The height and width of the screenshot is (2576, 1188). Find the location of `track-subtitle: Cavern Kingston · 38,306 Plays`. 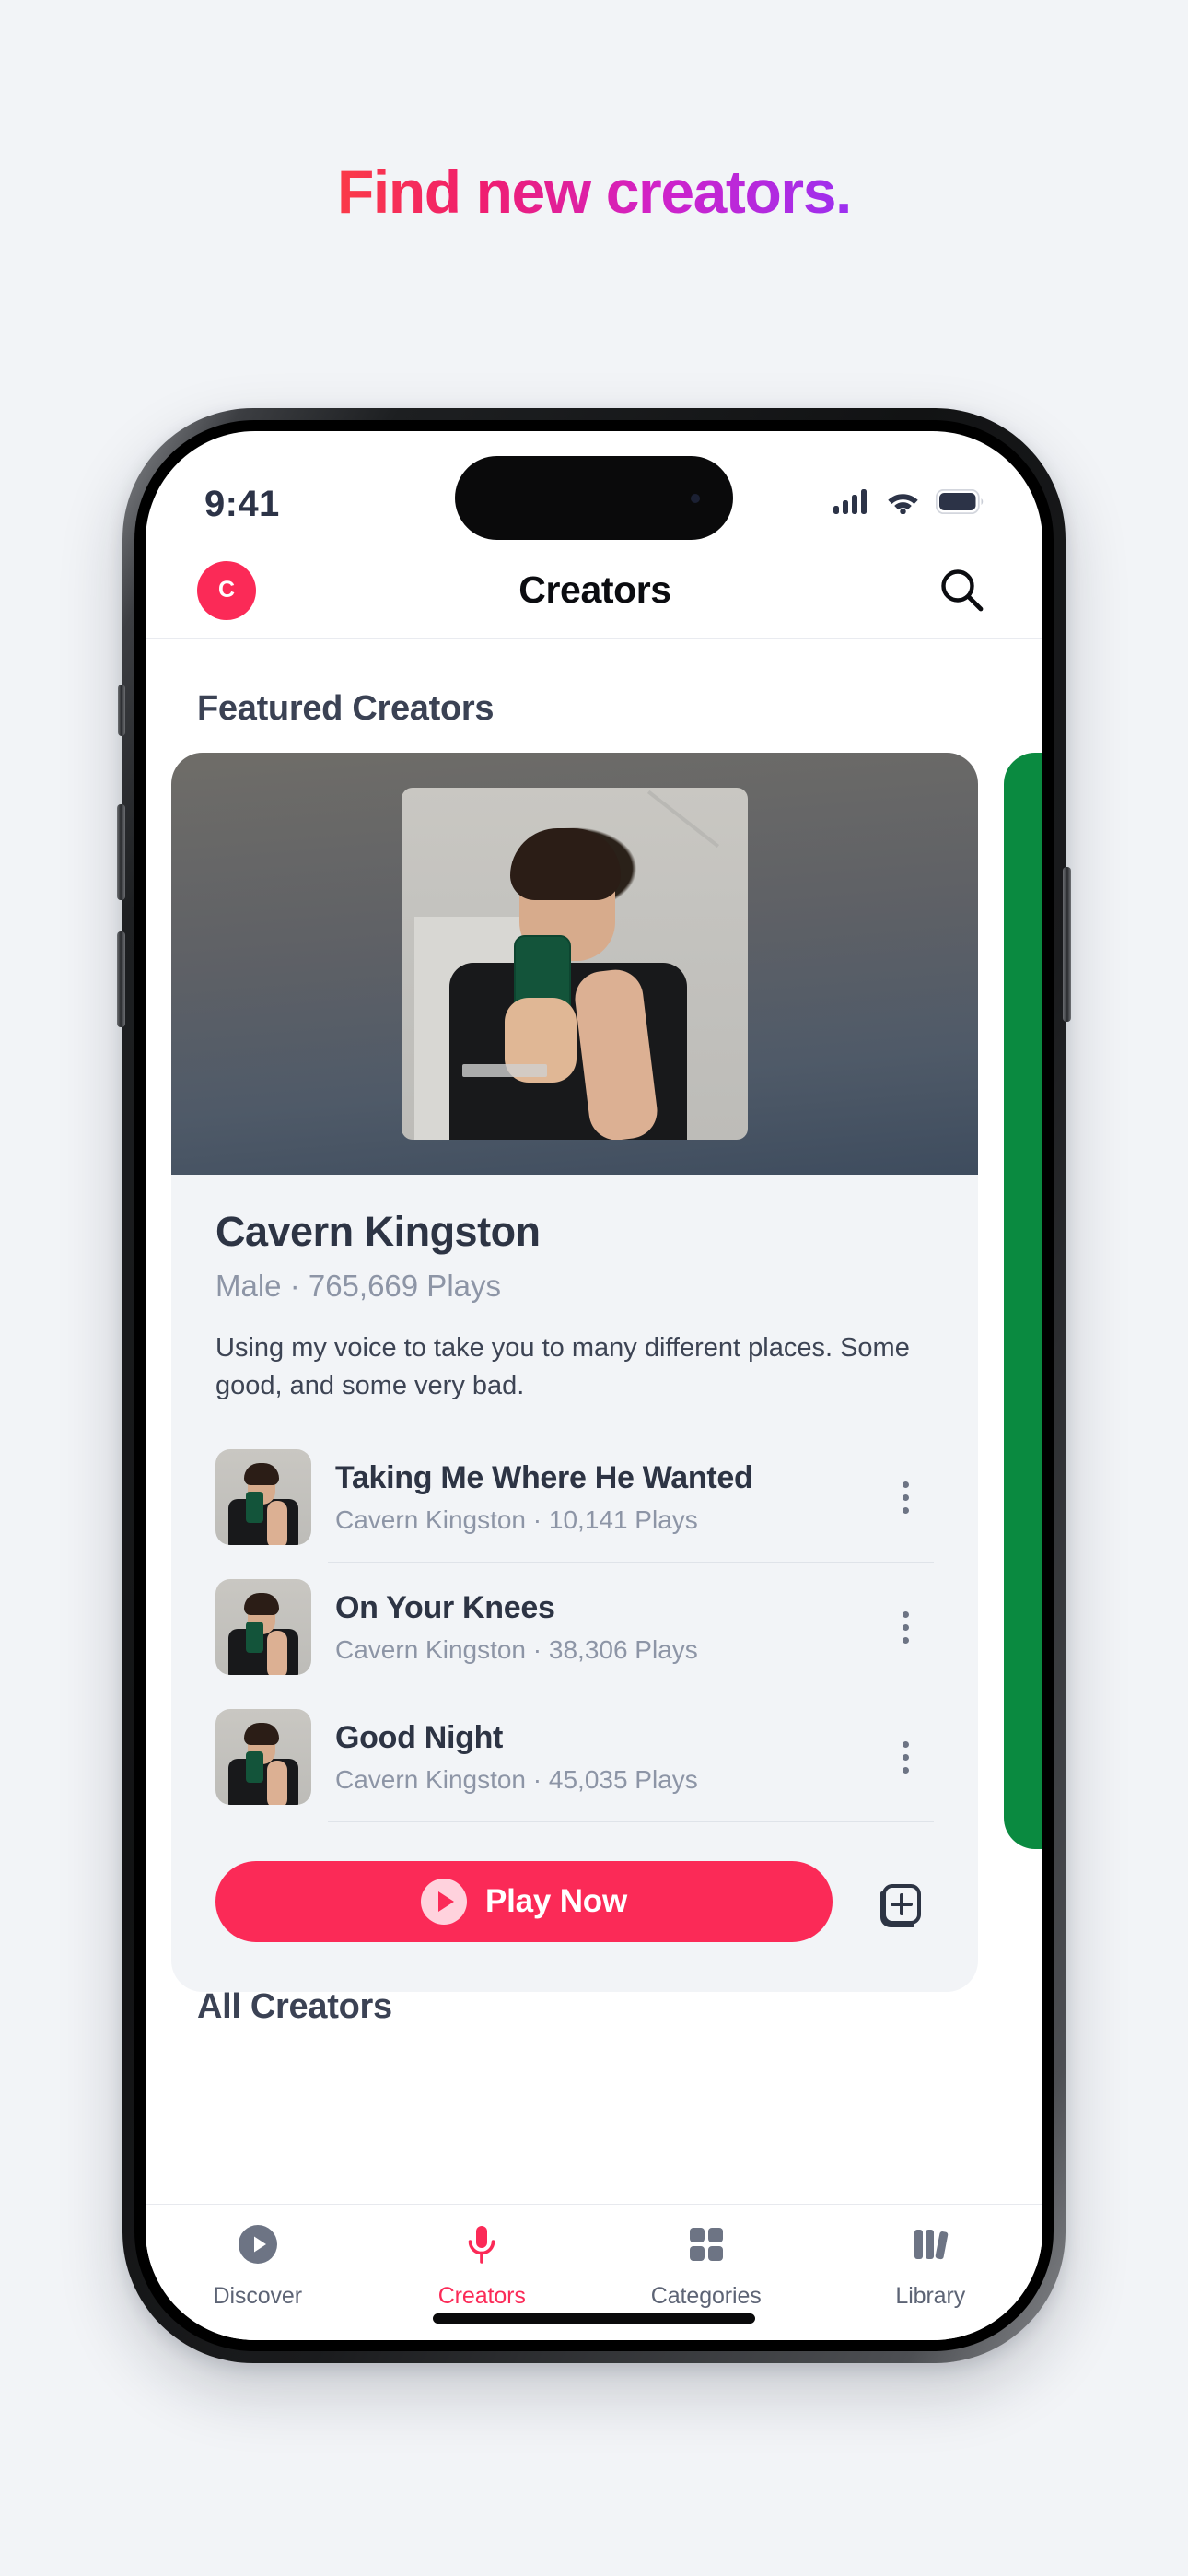

track-subtitle: Cavern Kingston · 38,306 Plays is located at coordinates (516, 1649).